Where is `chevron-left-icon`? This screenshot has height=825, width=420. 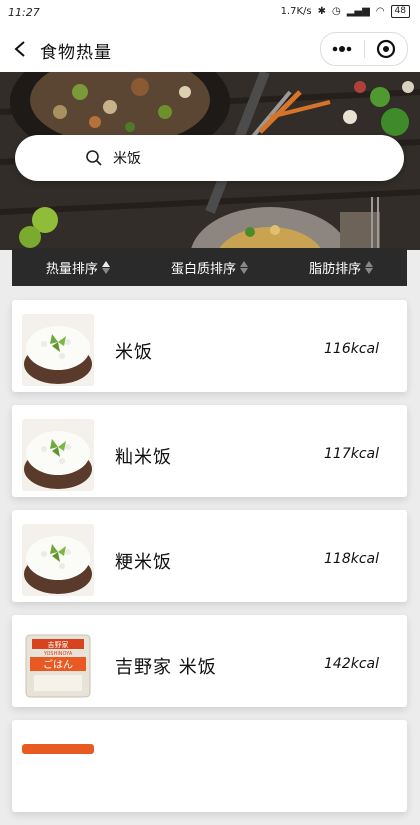
chevron-left-icon is located at coordinates (19, 49).